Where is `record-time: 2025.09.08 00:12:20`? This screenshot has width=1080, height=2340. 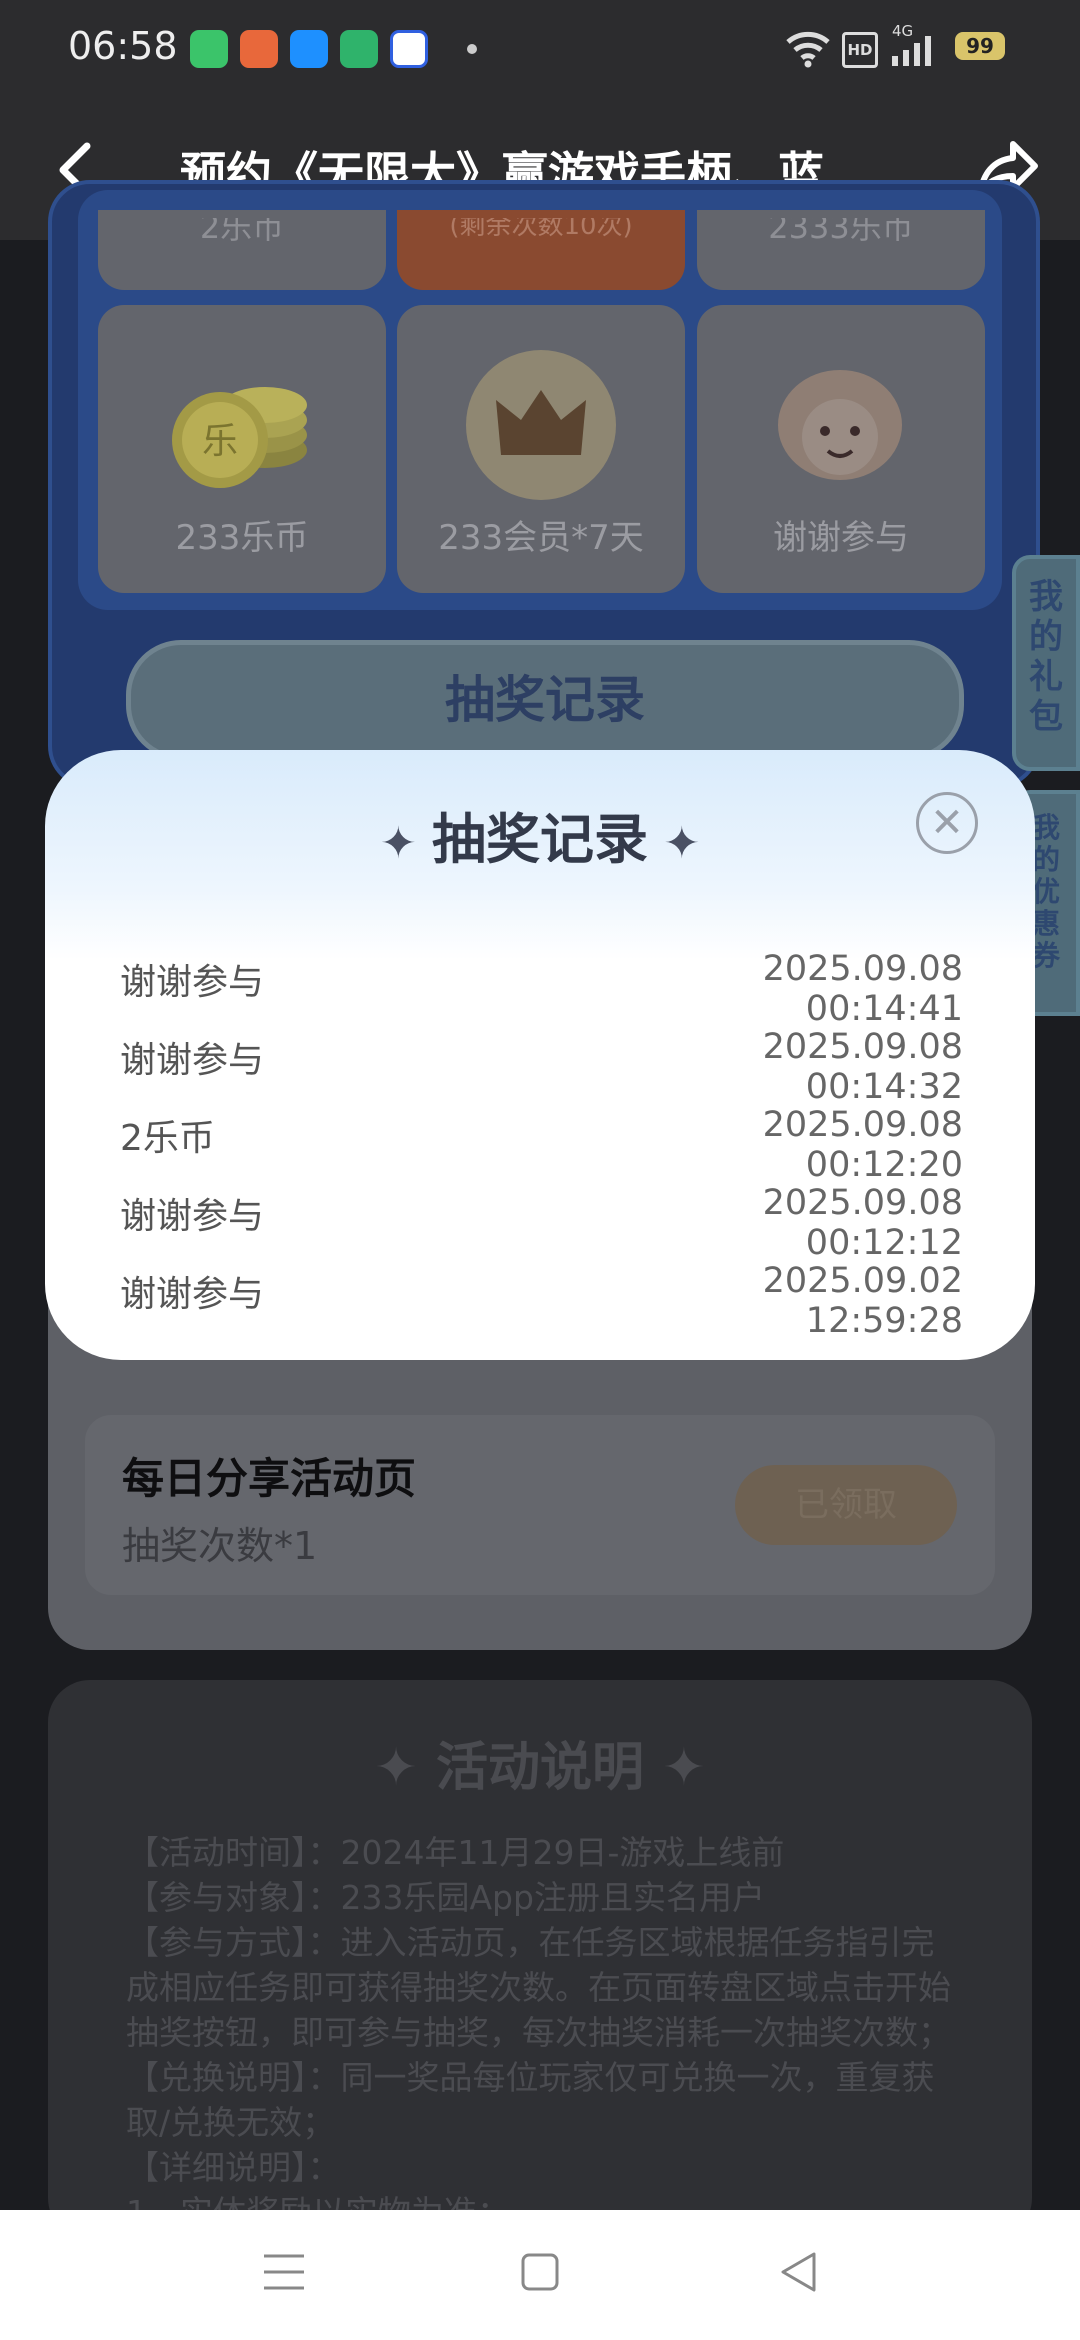
record-time: 2025.09.08 00:12:20 is located at coordinates (862, 1145).